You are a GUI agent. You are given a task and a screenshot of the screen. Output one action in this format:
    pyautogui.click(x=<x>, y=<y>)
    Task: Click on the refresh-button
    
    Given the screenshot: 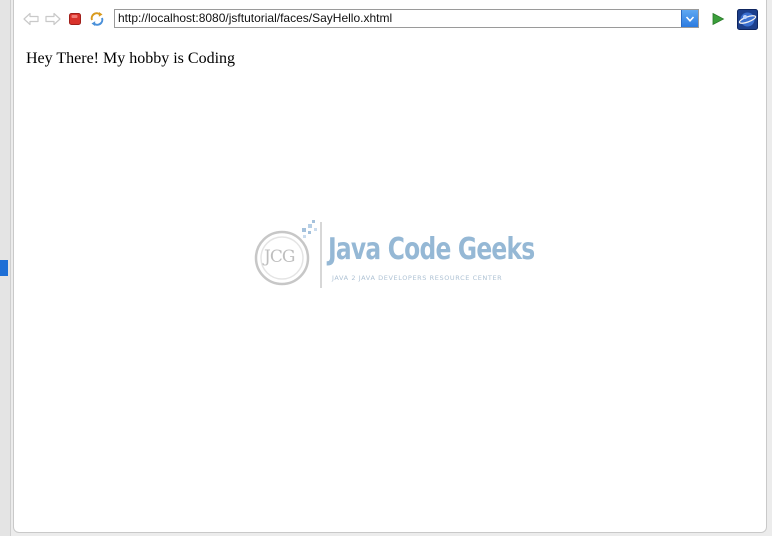 What is the action you would take?
    pyautogui.click(x=97, y=19)
    